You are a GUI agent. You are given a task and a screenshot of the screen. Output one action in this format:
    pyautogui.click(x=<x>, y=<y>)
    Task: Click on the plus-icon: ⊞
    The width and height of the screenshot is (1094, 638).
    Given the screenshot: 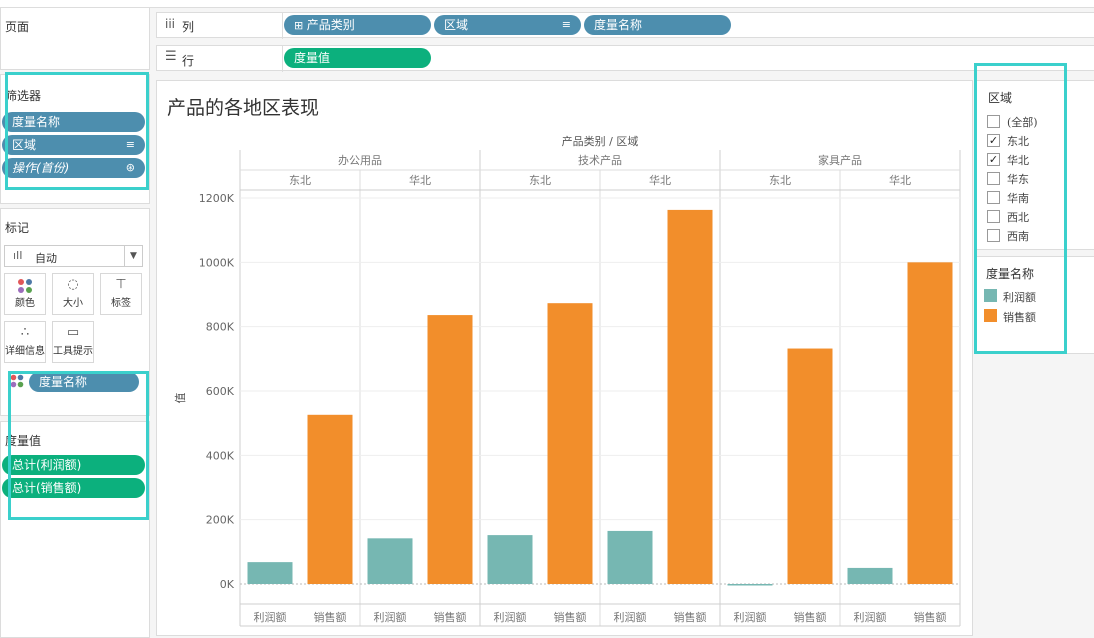 What is the action you would take?
    pyautogui.click(x=300, y=25)
    